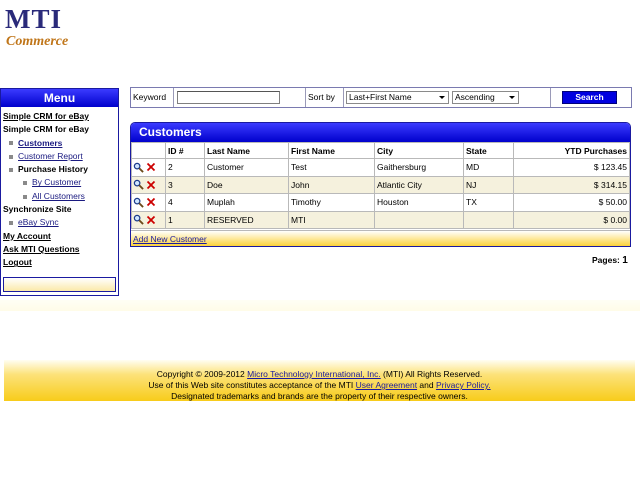 The image size is (640, 480). I want to click on table-row: 2 Customer Test Gaithersburg MD $ 123.45, so click(380, 167).